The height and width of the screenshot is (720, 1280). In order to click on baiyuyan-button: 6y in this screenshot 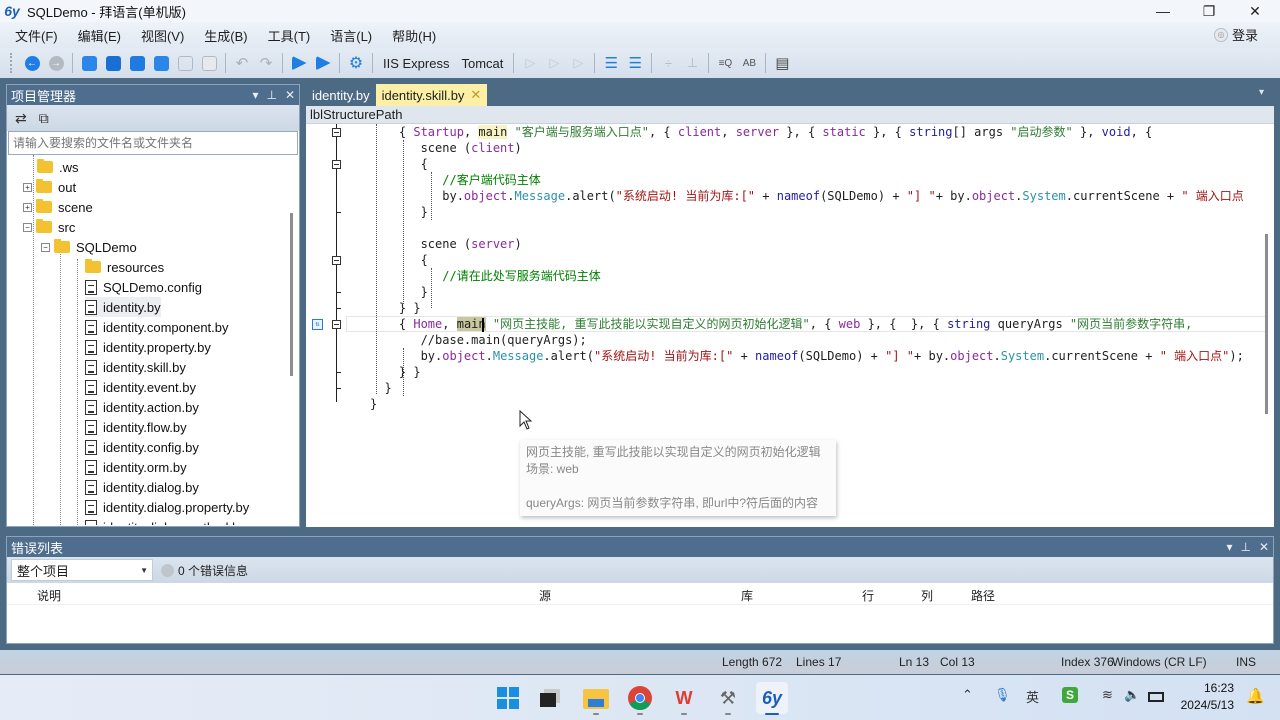, I will do `click(772, 698)`.